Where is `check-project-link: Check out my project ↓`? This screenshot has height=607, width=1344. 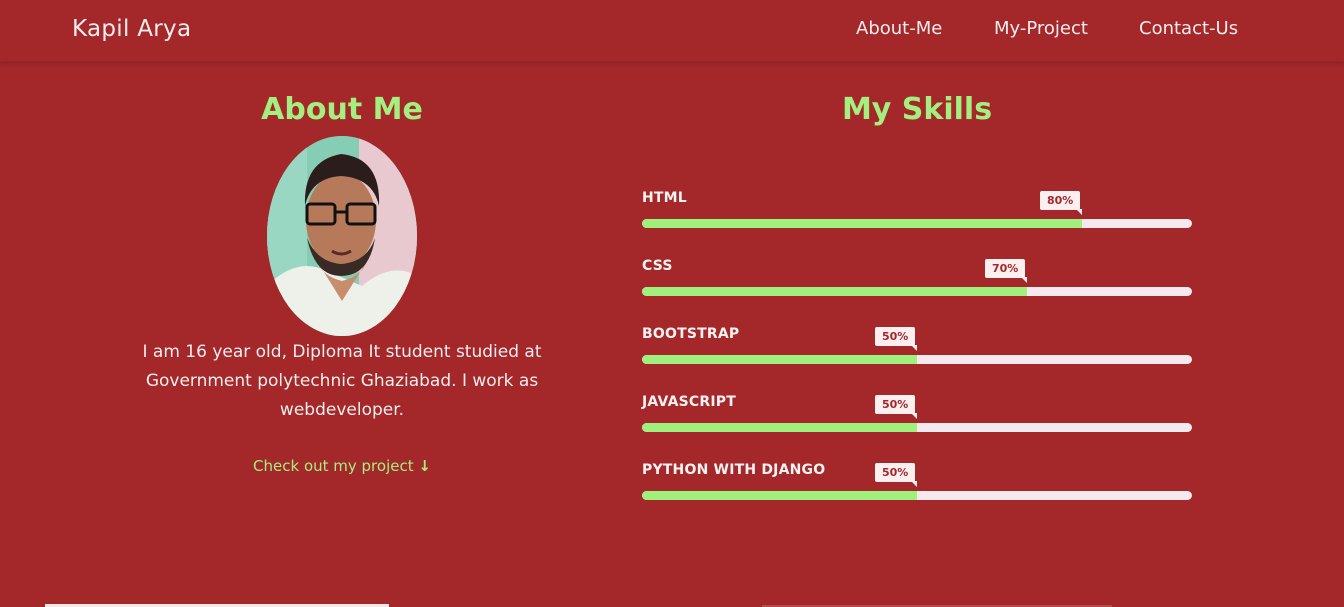 check-project-link: Check out my project ↓ is located at coordinates (342, 466).